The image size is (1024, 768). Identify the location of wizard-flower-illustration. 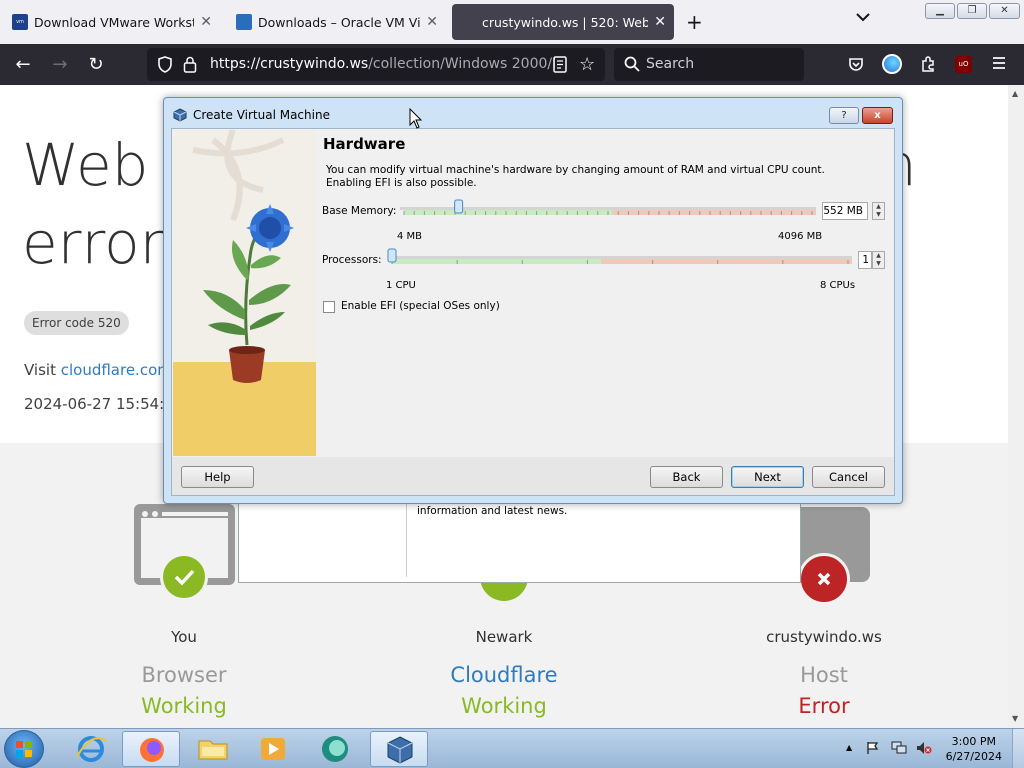
(244, 293).